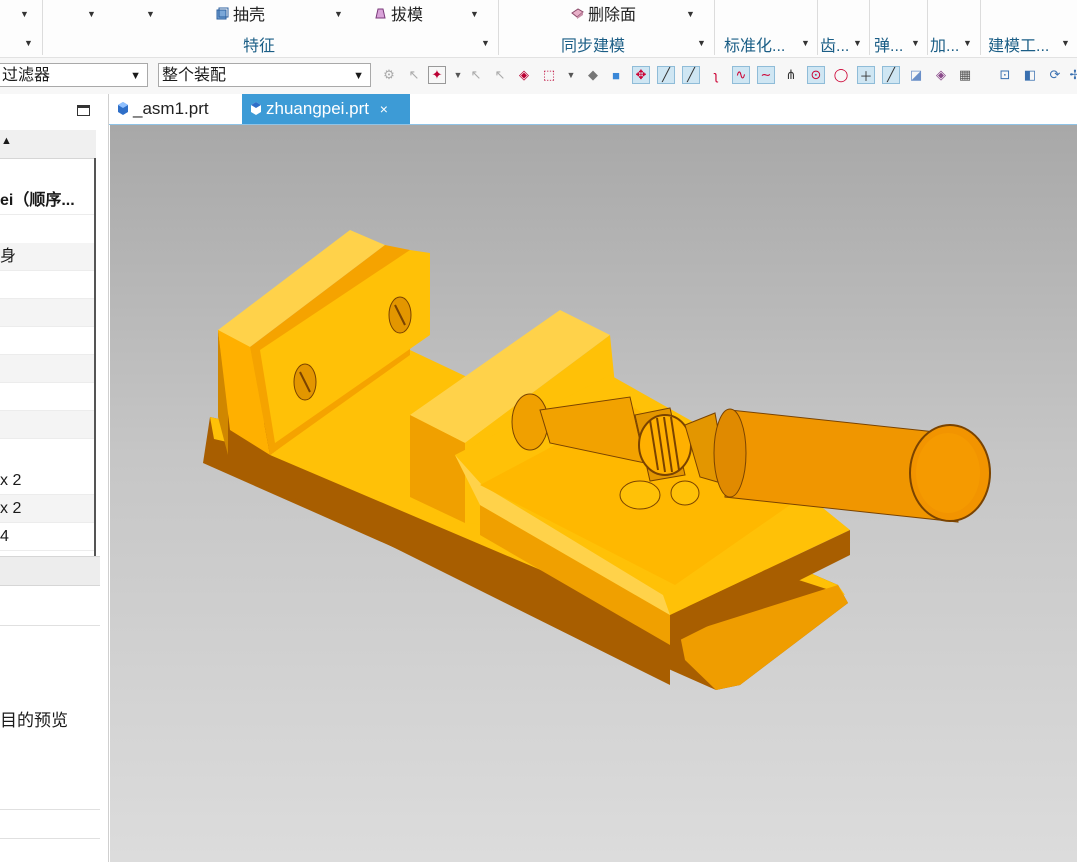 Image resolution: width=1077 pixels, height=862 pixels. I want to click on delete-face-icon, so click(577, 13).